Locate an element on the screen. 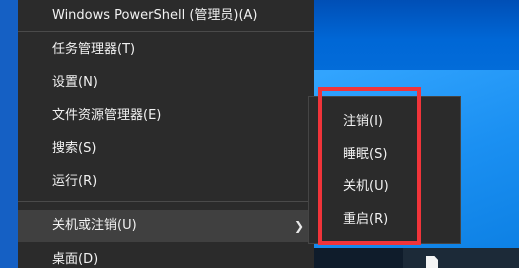 Image resolution: width=519 pixels, height=268 pixels. submenu-item-restart: 重启(R) is located at coordinates (384, 220).